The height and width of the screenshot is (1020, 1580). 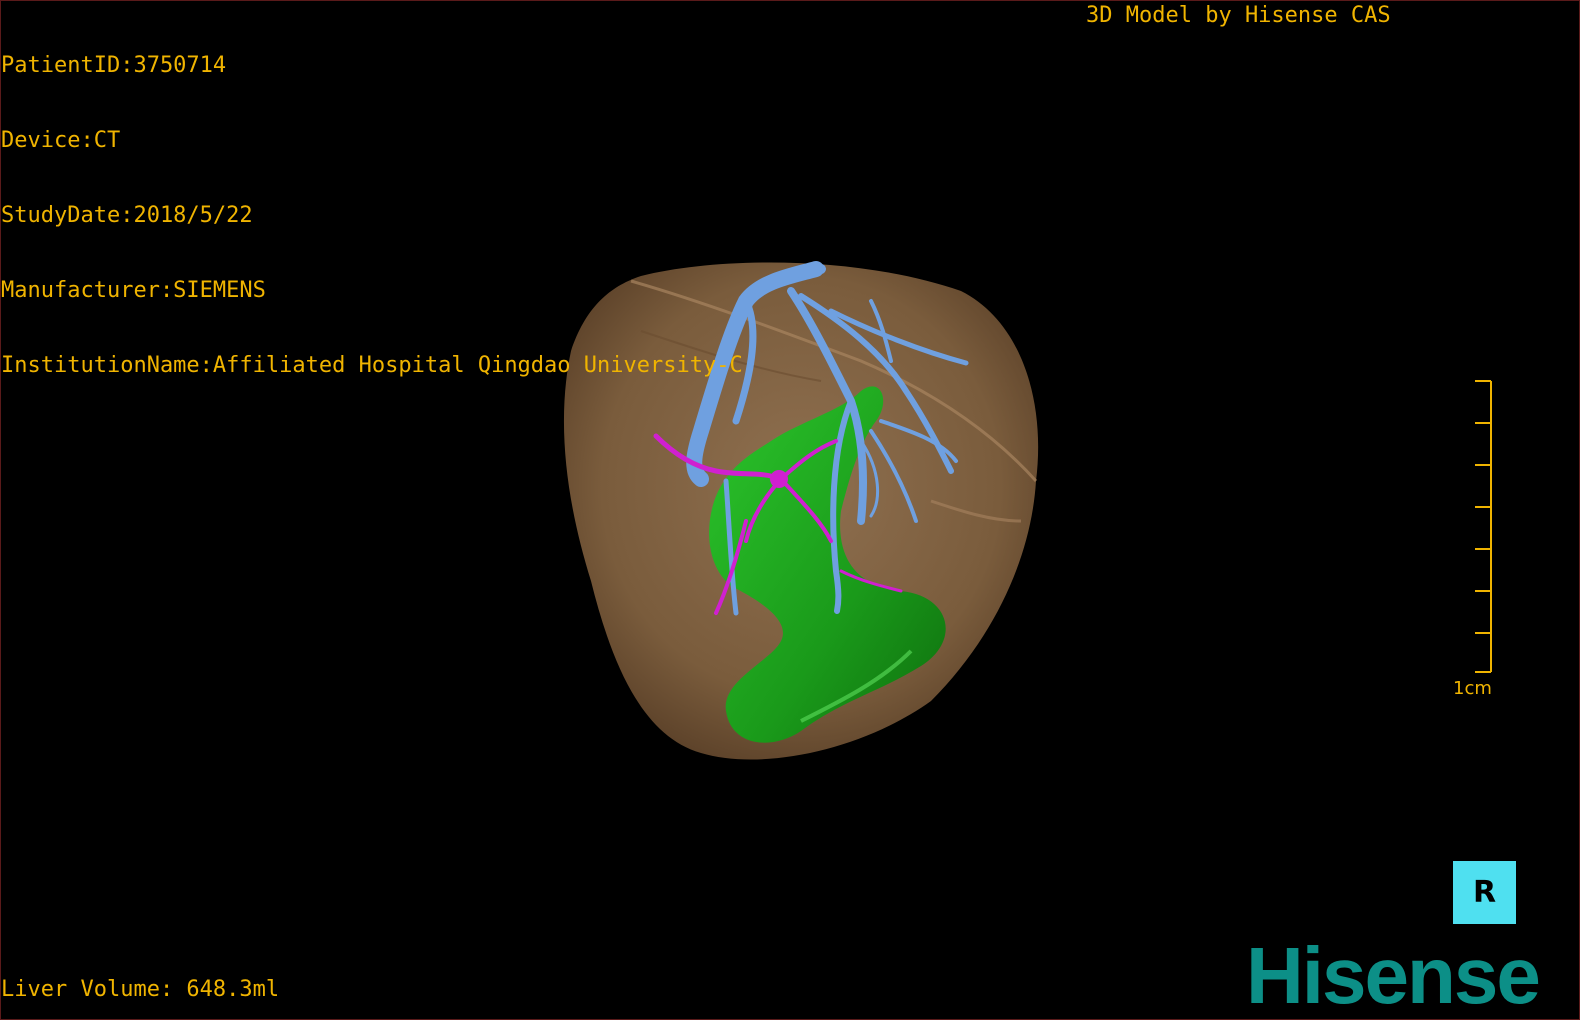 I want to click on liver-volume-readout: Liver Volume: 648.3ml, so click(x=140, y=989).